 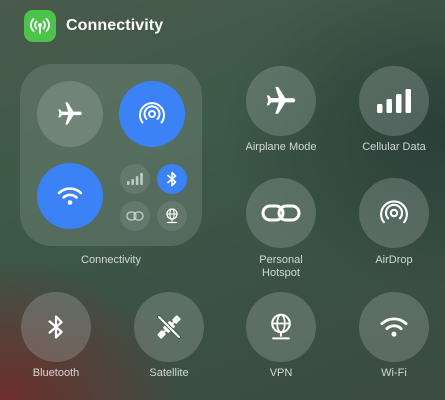 I want to click on module-vpn-button, so click(x=172, y=216).